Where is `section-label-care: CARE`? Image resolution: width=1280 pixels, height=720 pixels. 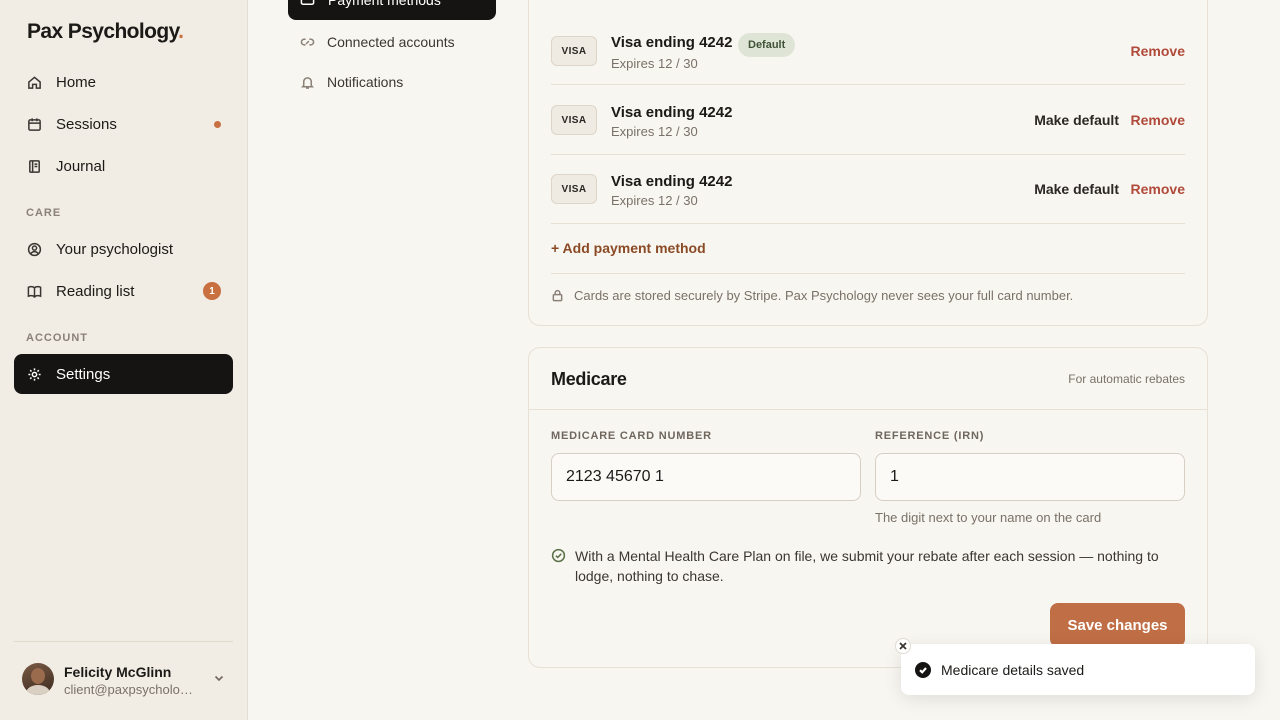 section-label-care: CARE is located at coordinates (44, 213).